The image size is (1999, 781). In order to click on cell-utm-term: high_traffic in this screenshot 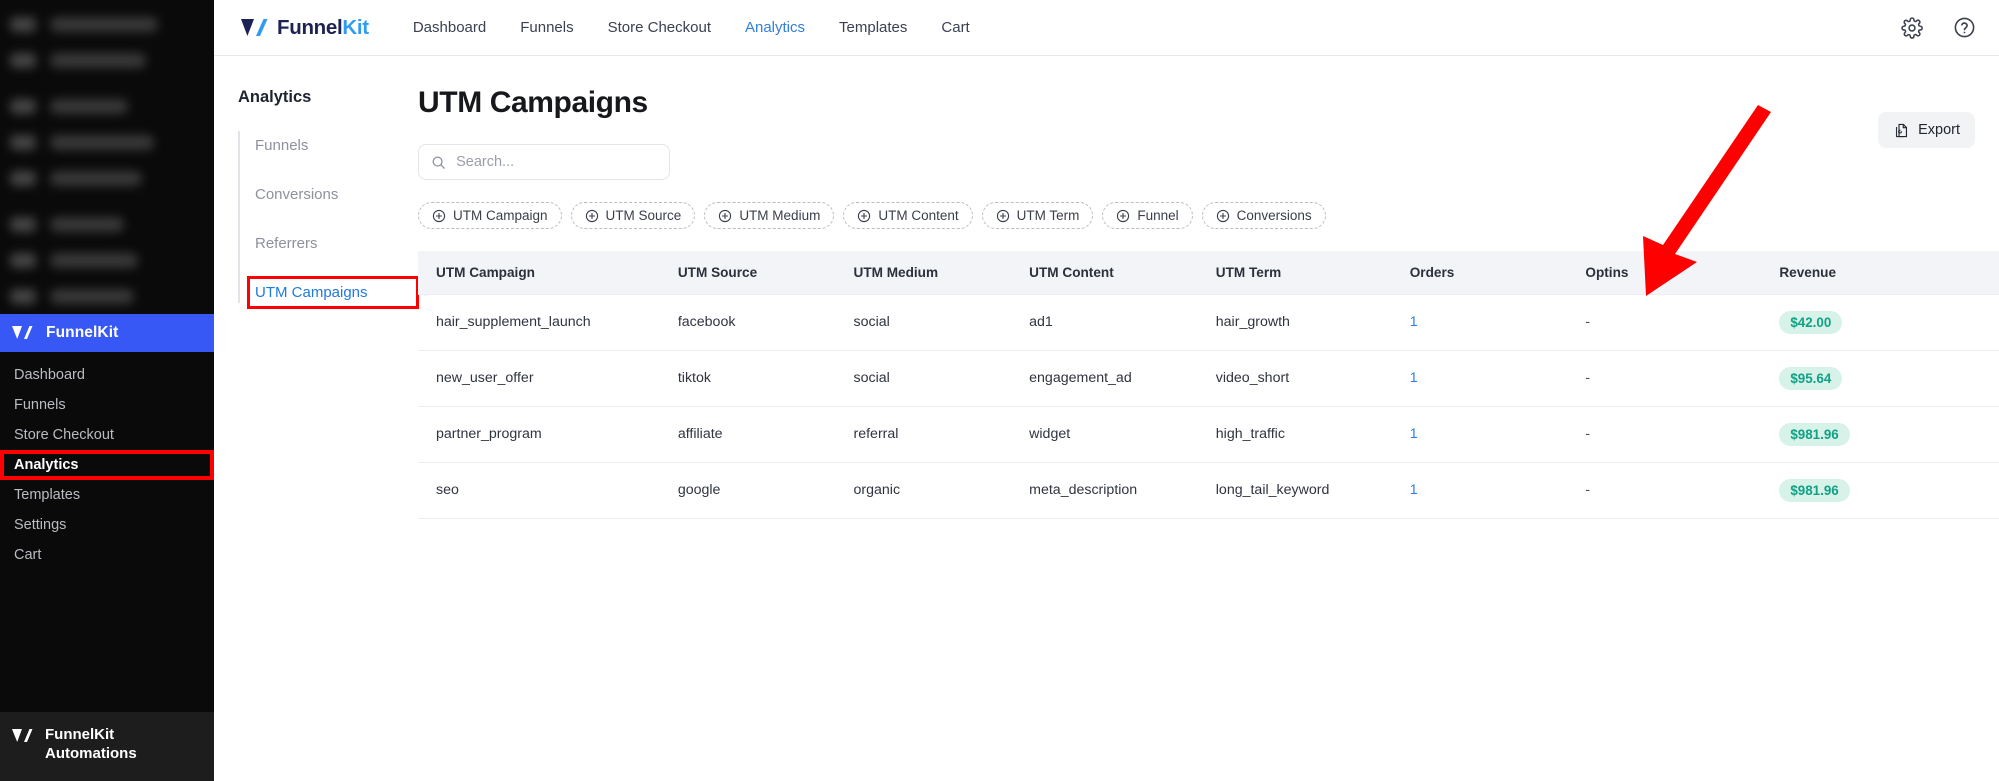, I will do `click(1312, 434)`.